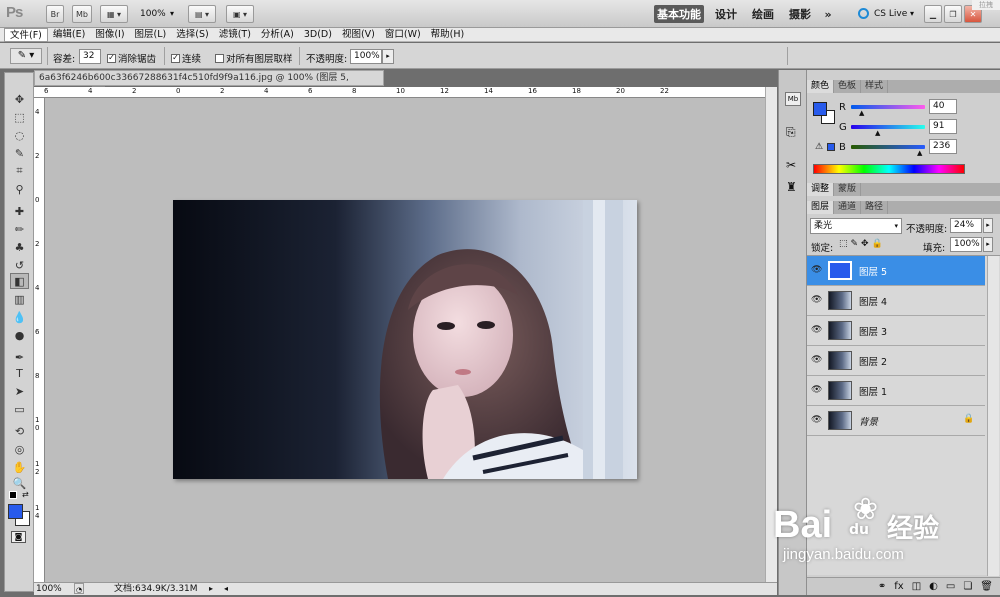 The width and height of the screenshot is (1000, 597). Describe the element at coordinates (19, 189) in the screenshot. I see `eyedropper-tool-icon: ⚲` at that location.